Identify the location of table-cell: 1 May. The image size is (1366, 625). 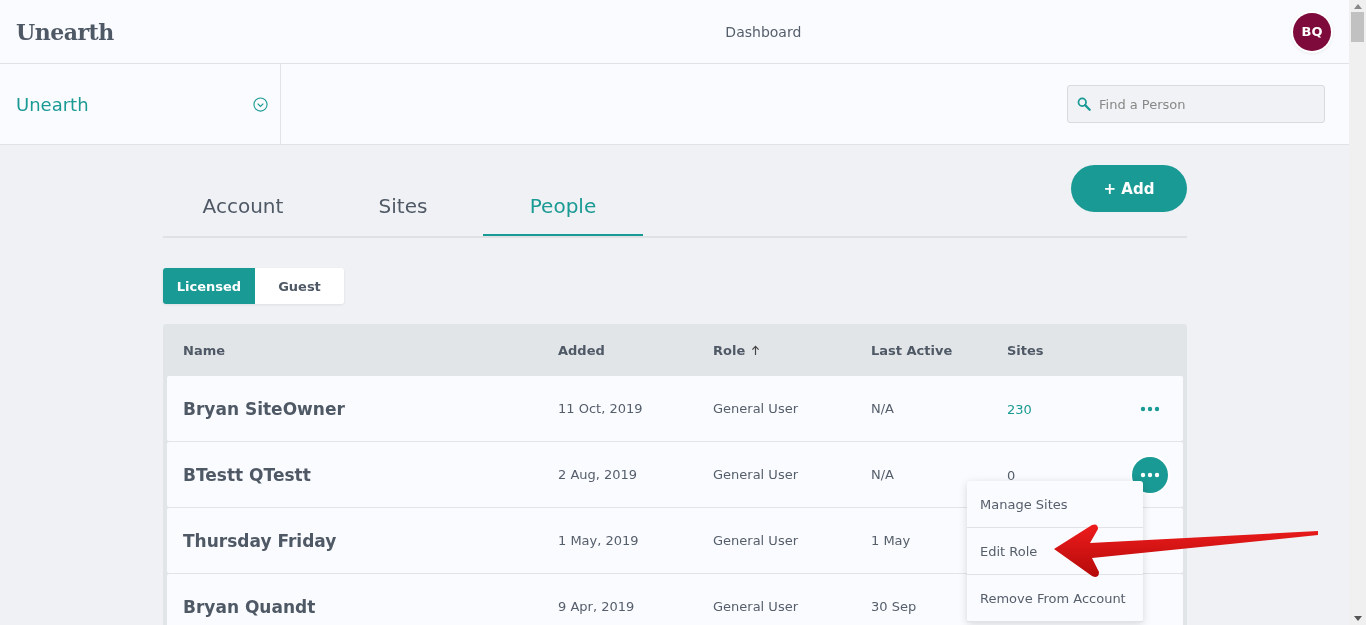
(891, 540).